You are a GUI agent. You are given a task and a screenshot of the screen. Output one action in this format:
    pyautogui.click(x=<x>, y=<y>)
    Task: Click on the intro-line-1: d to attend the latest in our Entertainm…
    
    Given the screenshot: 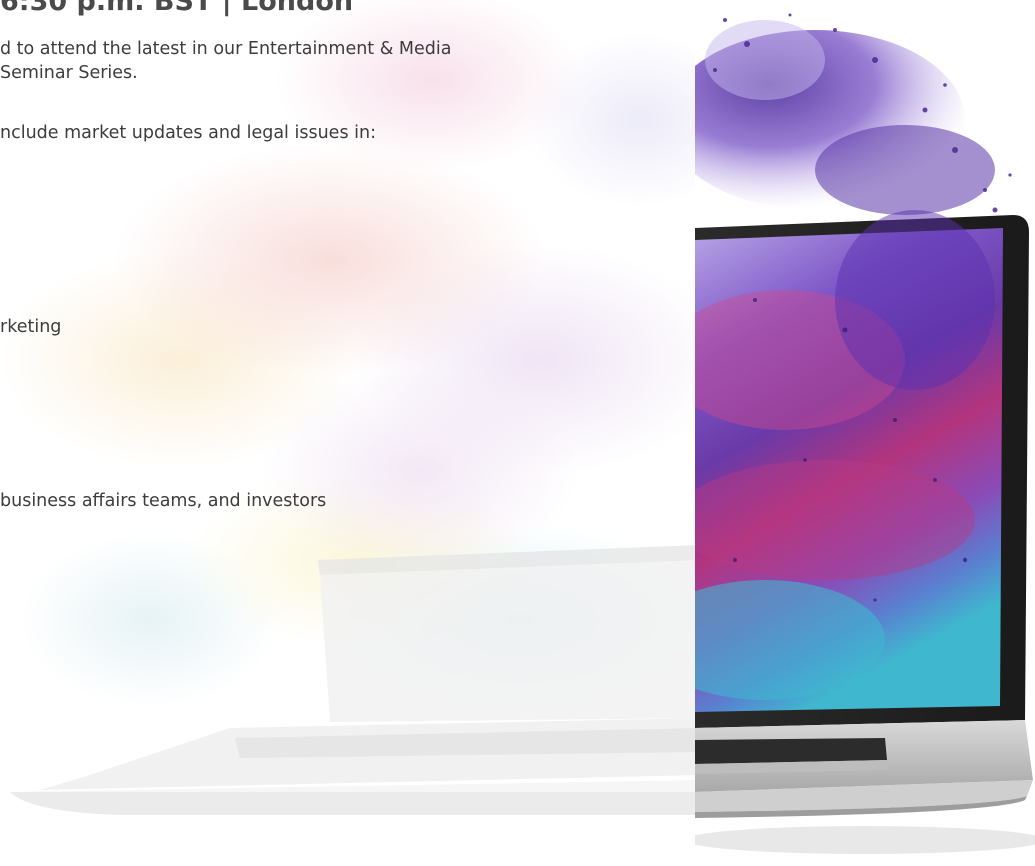 What is the action you would take?
    pyautogui.click(x=226, y=49)
    